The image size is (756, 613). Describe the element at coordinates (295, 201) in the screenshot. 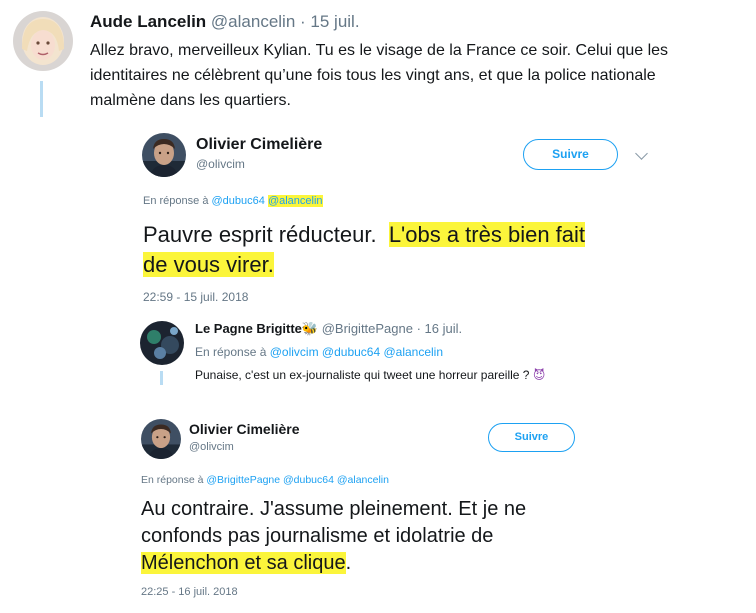

I see `mention-link: @alancelin` at that location.